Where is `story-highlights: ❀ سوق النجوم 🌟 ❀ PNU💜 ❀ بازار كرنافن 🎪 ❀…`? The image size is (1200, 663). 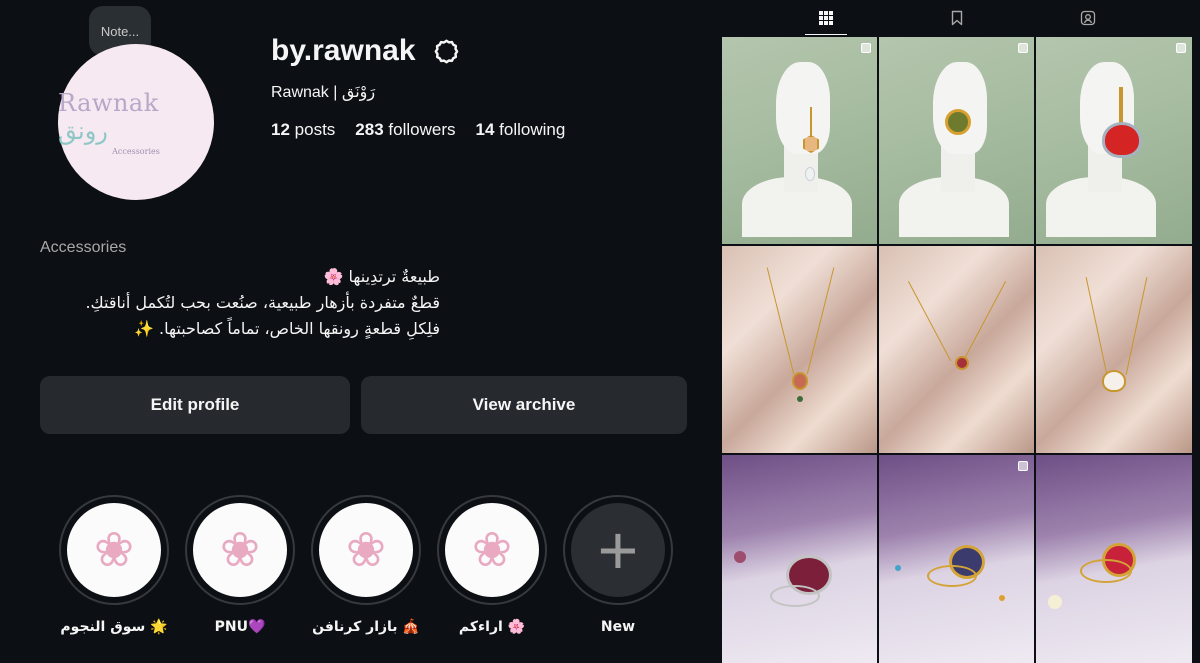
story-highlights: ❀ سوق النجوم 🌟 ❀ PNU💜 ❀ بازار كرنافن 🎪 ❀… is located at coordinates (378, 570).